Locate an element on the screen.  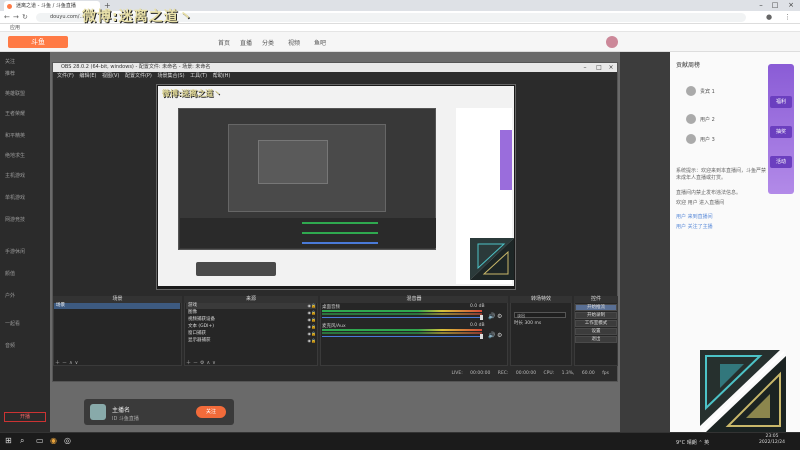
browser-tab-title: 迷离之道 - 斗鱼 / 斗鱼直播 is located at coordinates (46, 6).